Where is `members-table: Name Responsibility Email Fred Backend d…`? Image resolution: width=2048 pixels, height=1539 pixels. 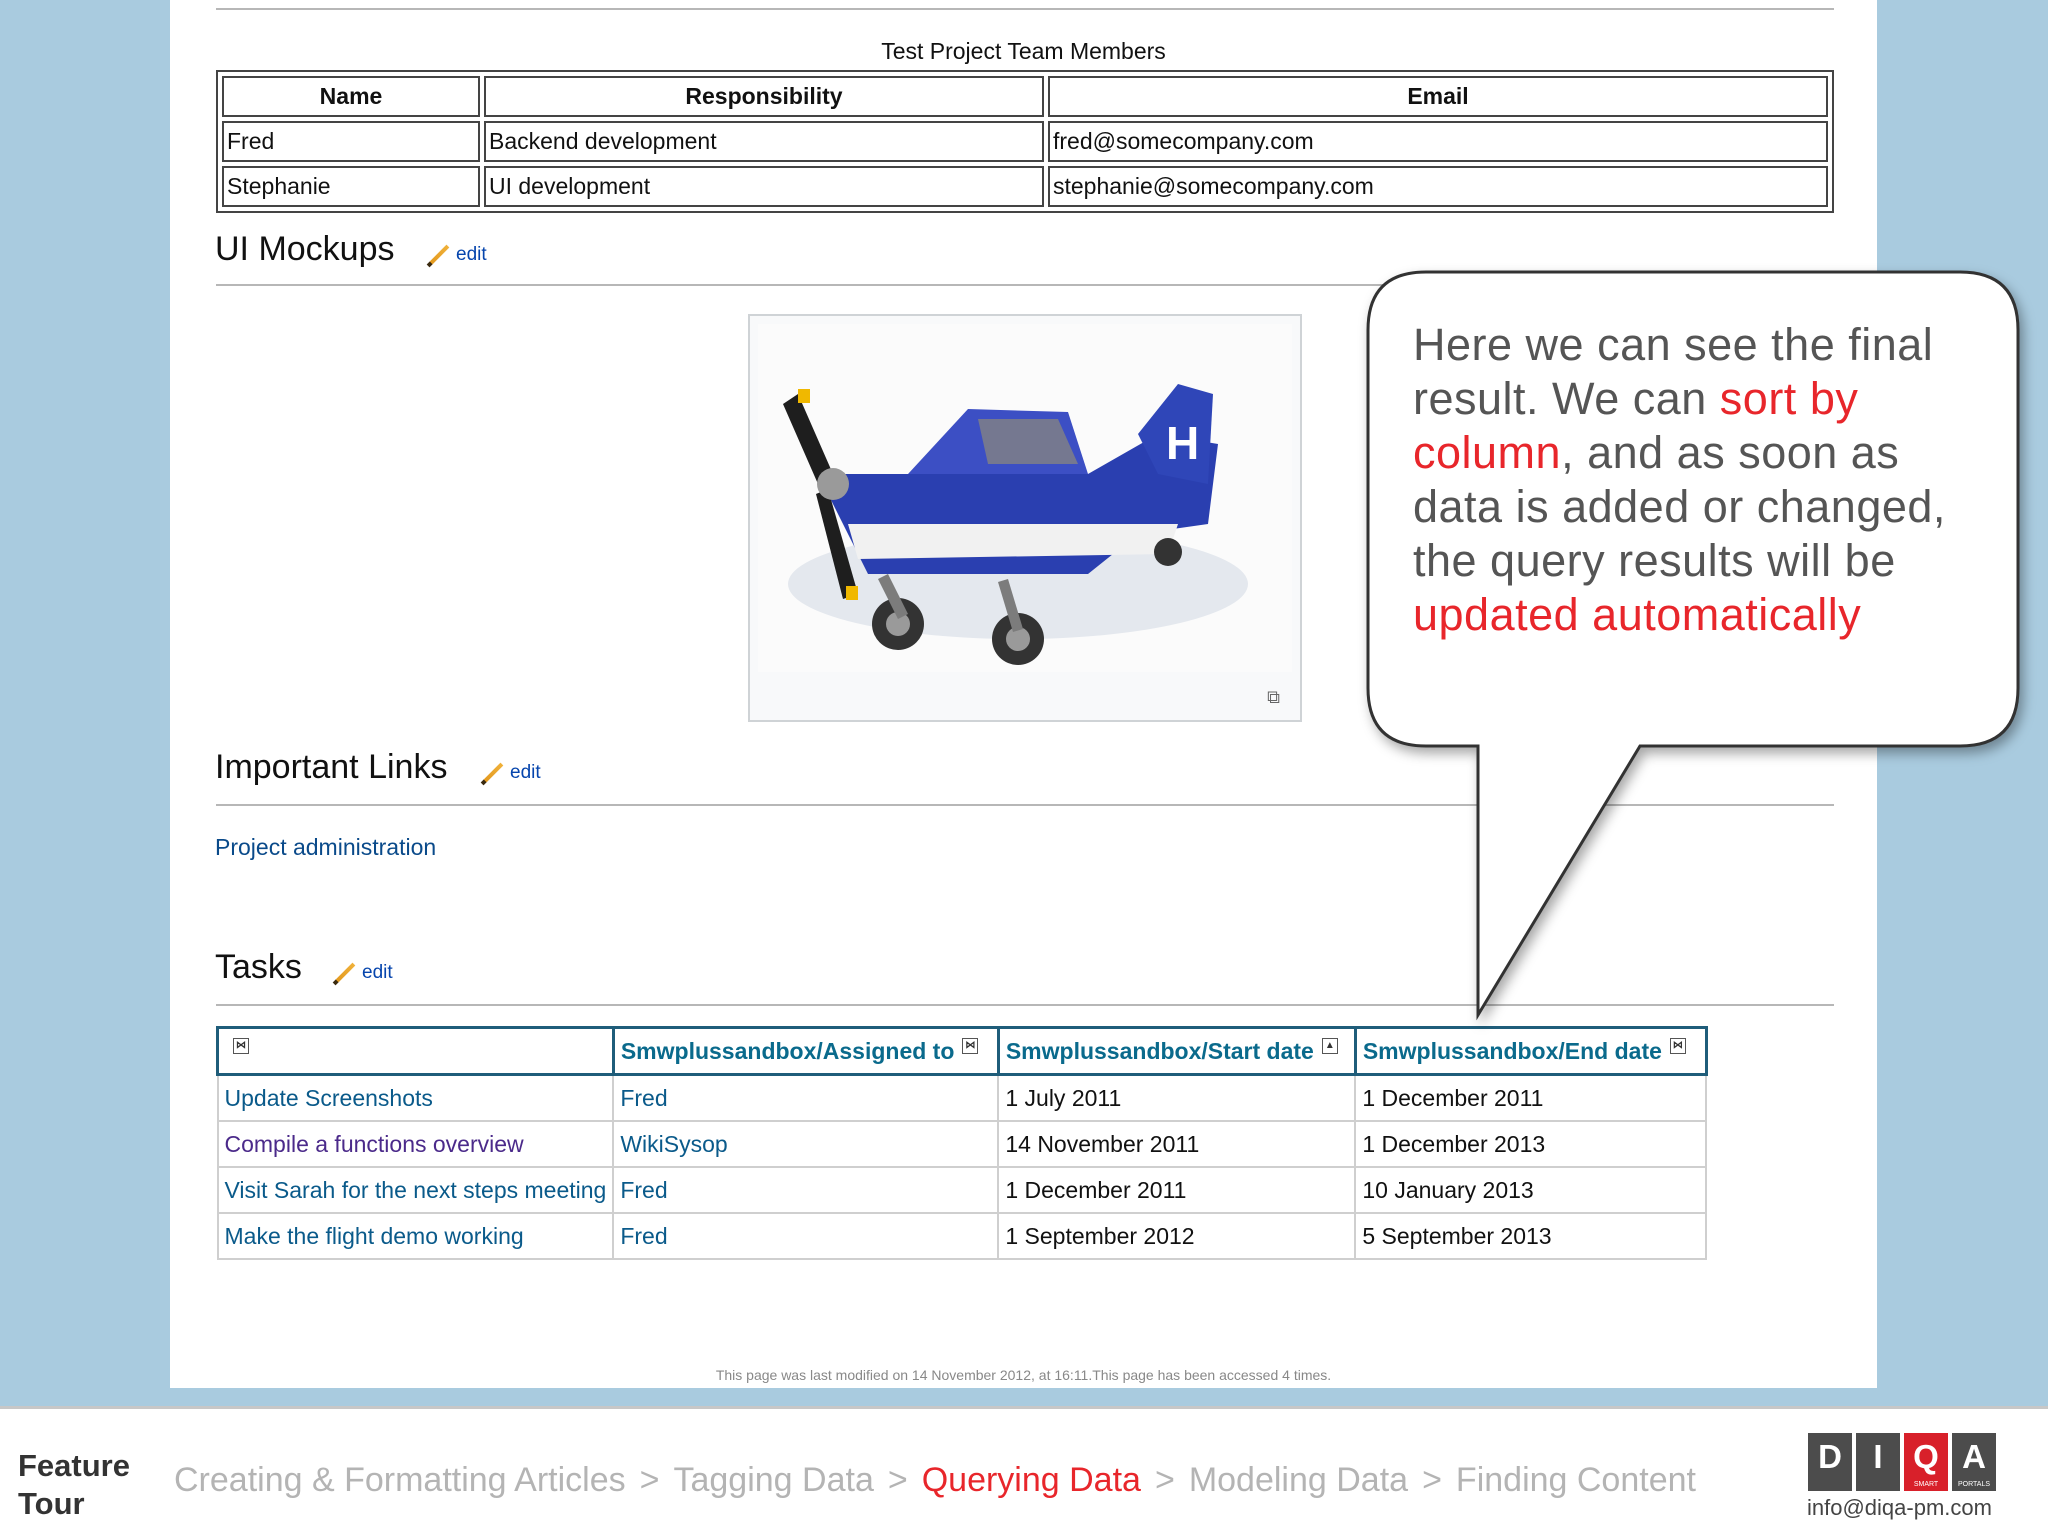 members-table: Name Responsibility Email Fred Backend d… is located at coordinates (1025, 141).